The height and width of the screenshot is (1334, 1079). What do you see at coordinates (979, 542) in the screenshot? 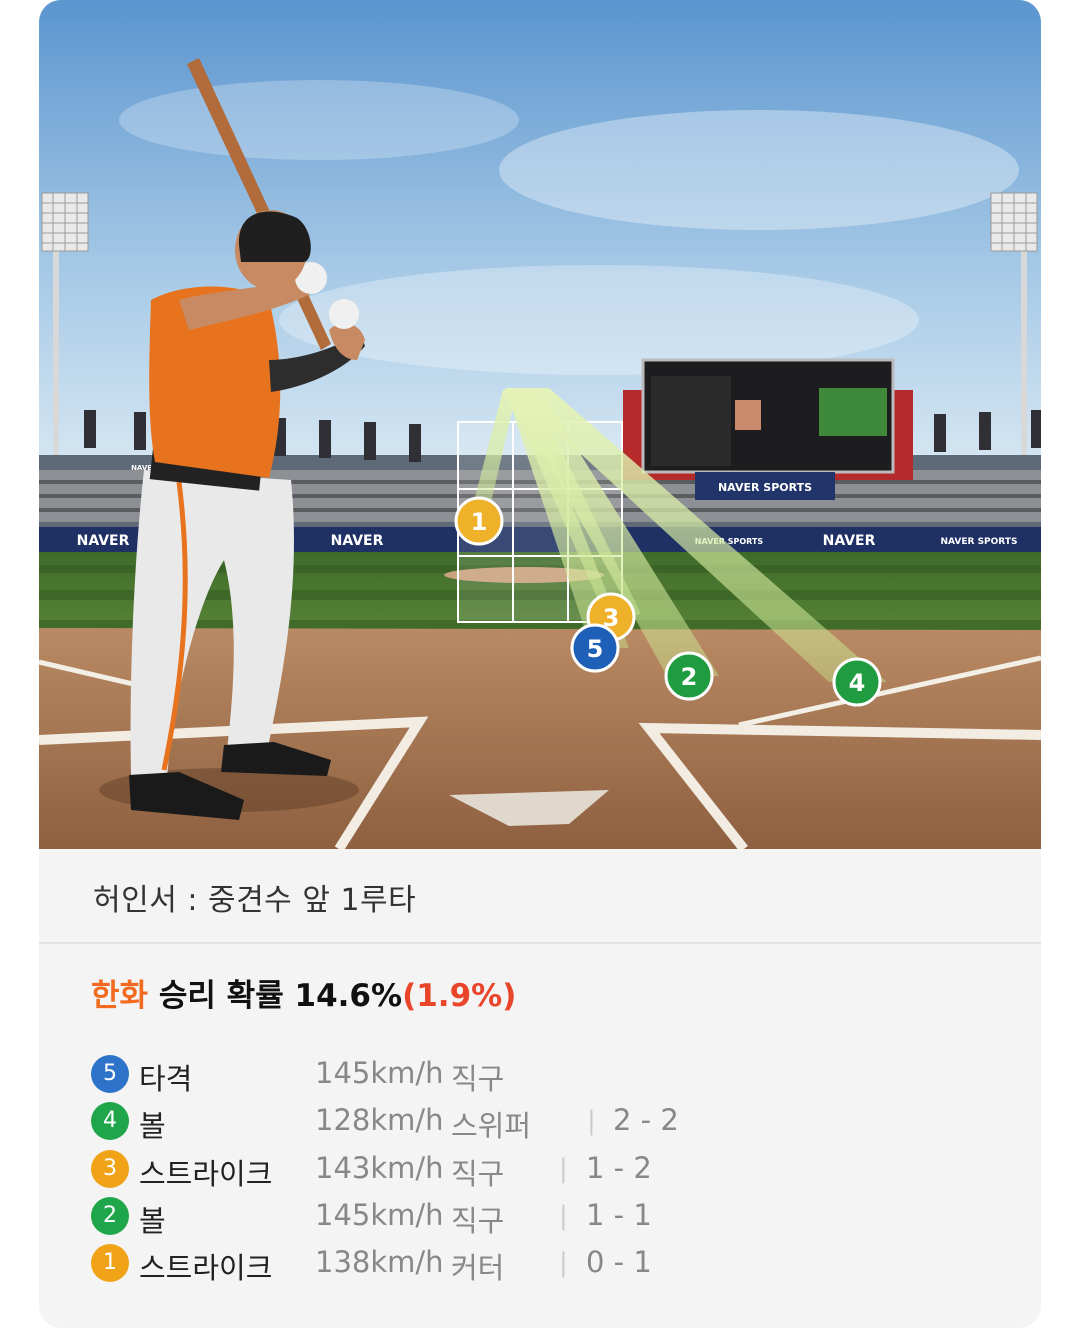
I see `ad-board-sports-2: NAVER SPORTS` at bounding box center [979, 542].